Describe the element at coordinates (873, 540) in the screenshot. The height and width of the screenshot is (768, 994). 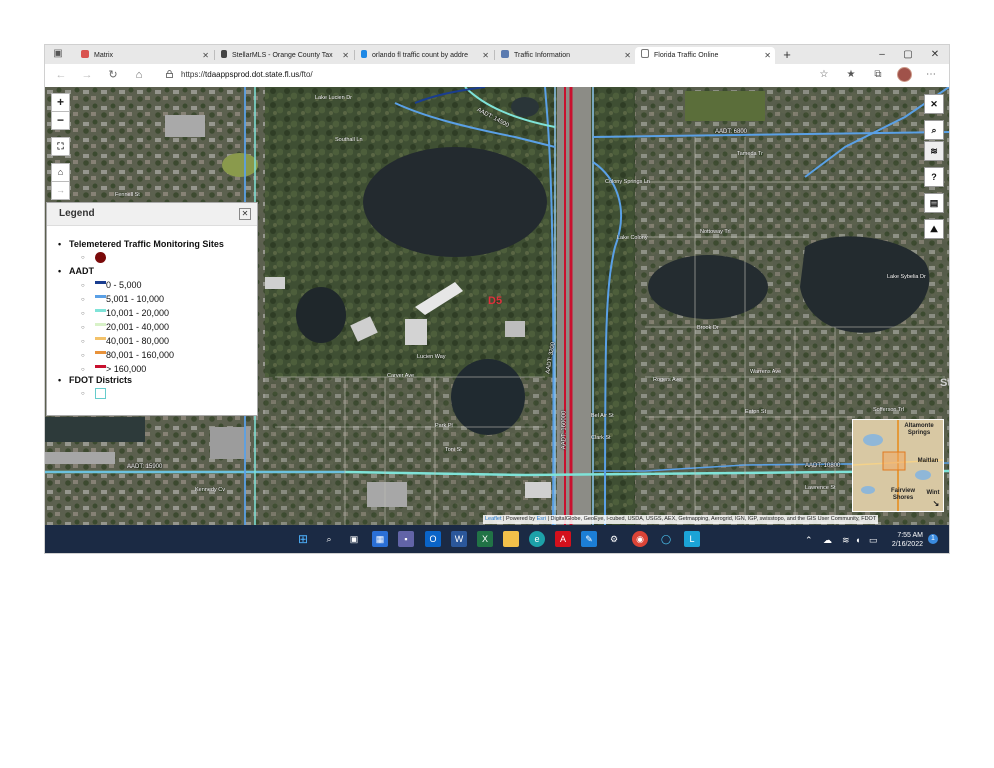
I see `battery-icon: ▭` at that location.